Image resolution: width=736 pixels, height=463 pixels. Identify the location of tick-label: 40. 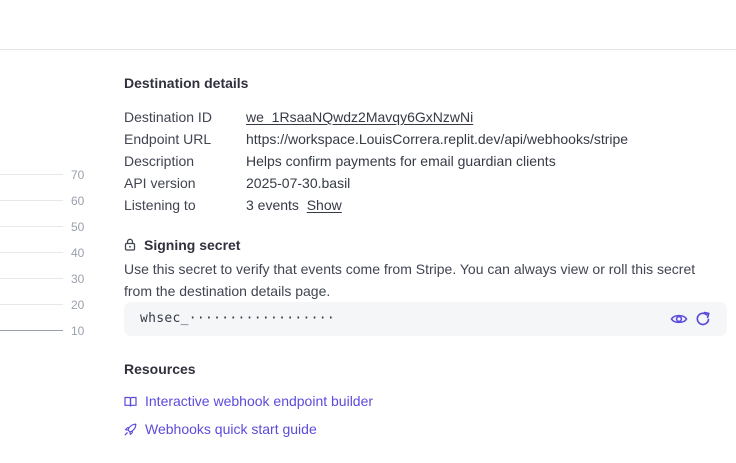
(78, 253).